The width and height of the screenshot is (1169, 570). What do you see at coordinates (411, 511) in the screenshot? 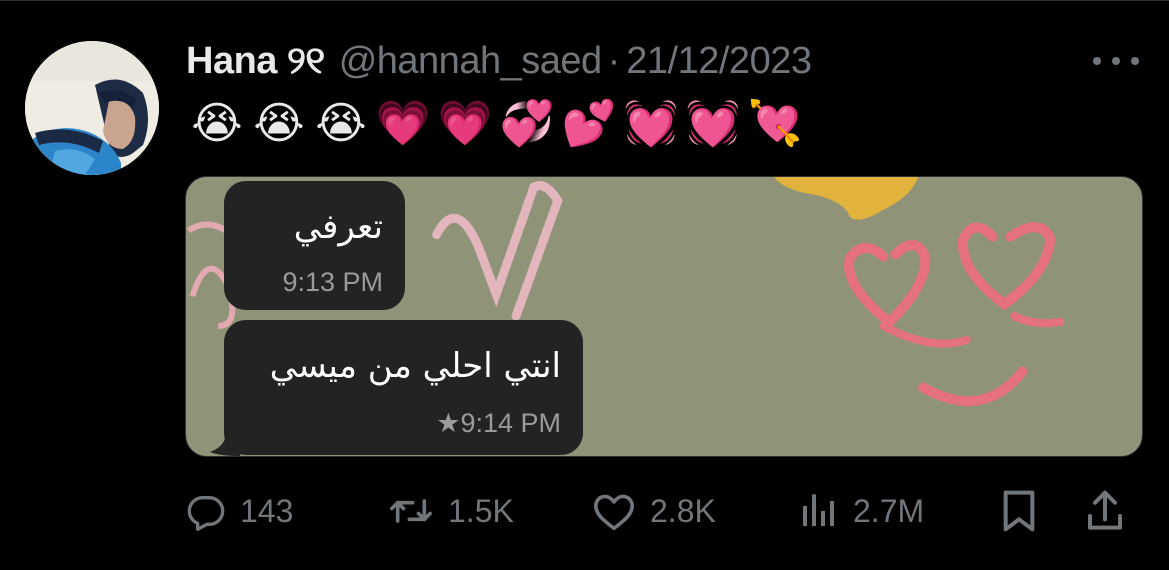
I see `retweet-icon` at bounding box center [411, 511].